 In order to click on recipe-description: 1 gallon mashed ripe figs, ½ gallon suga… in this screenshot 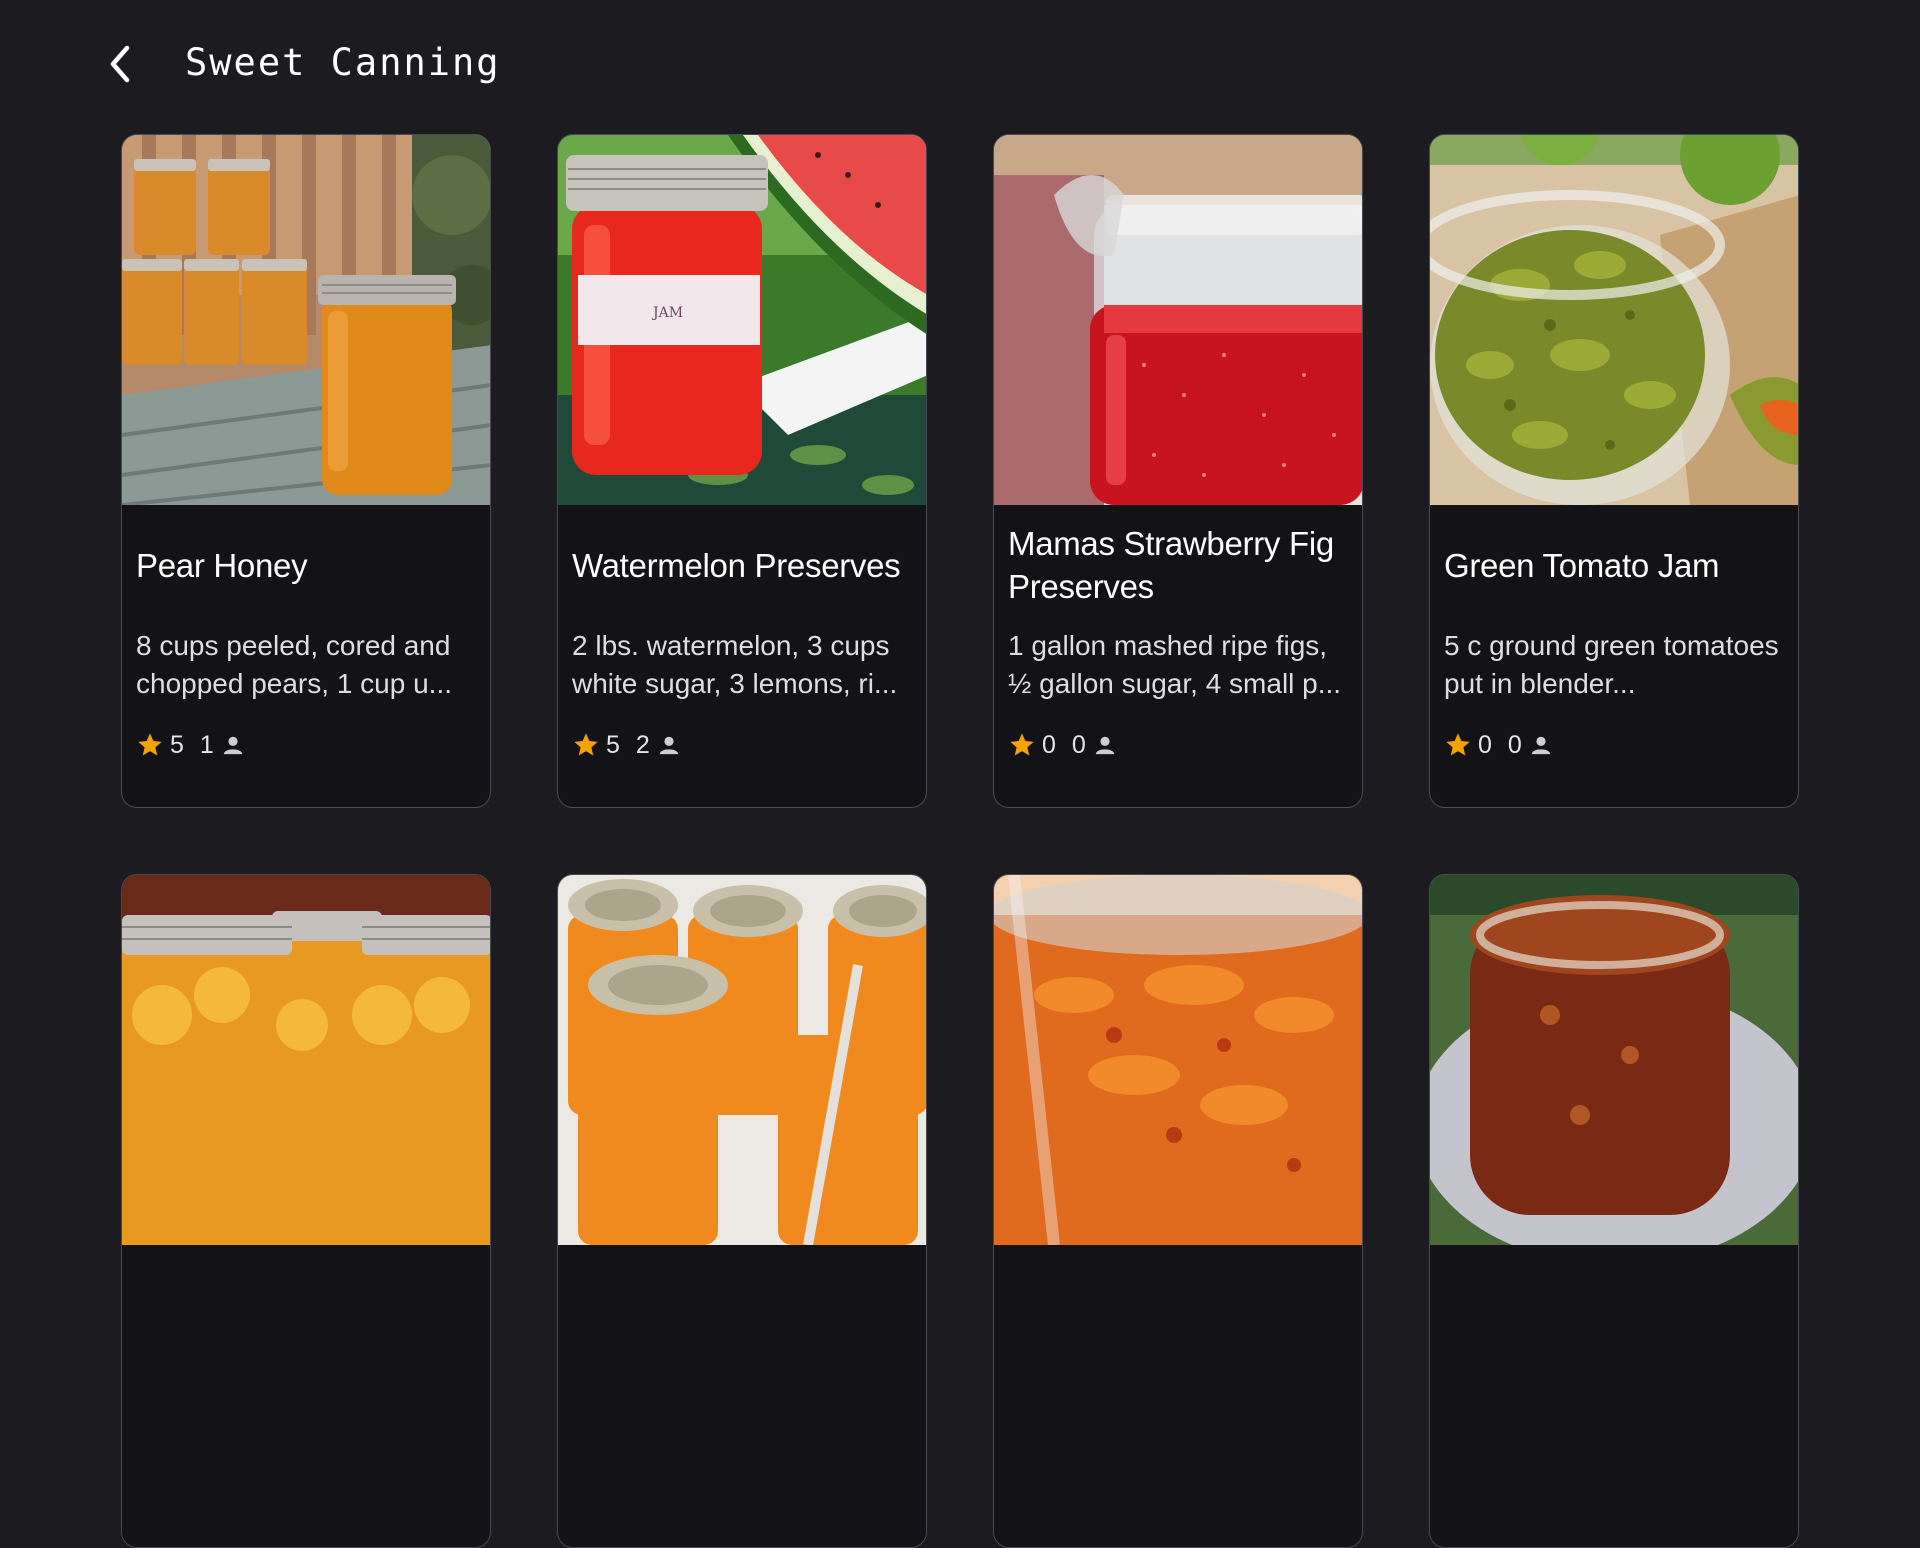, I will do `click(1175, 664)`.